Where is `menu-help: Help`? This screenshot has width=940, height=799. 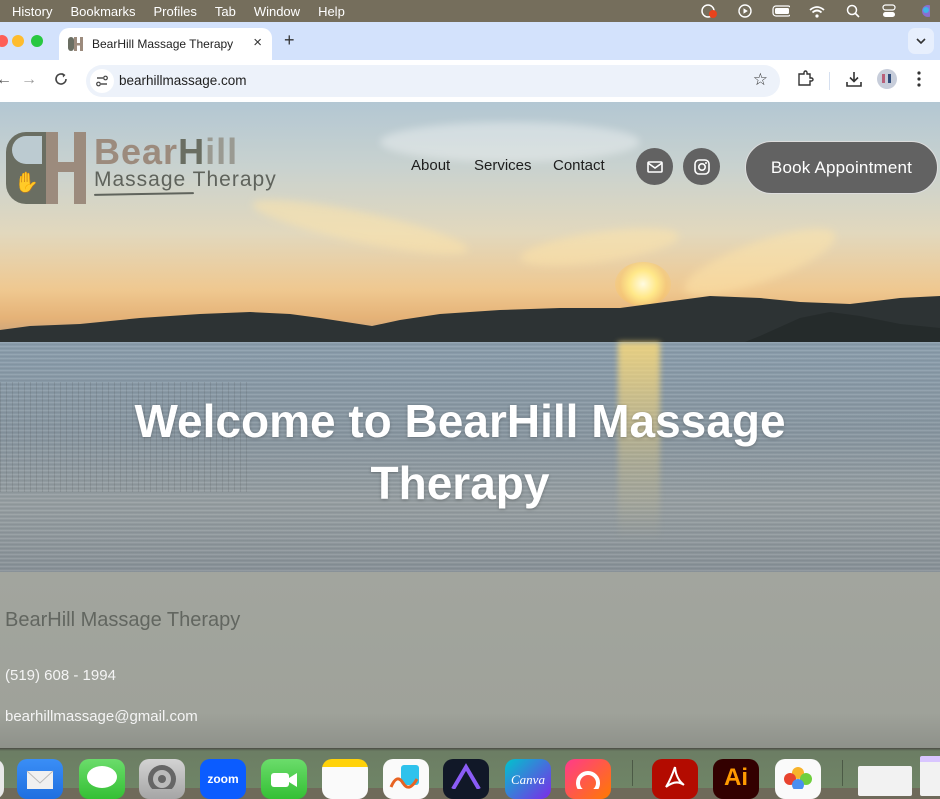 menu-help: Help is located at coordinates (331, 11).